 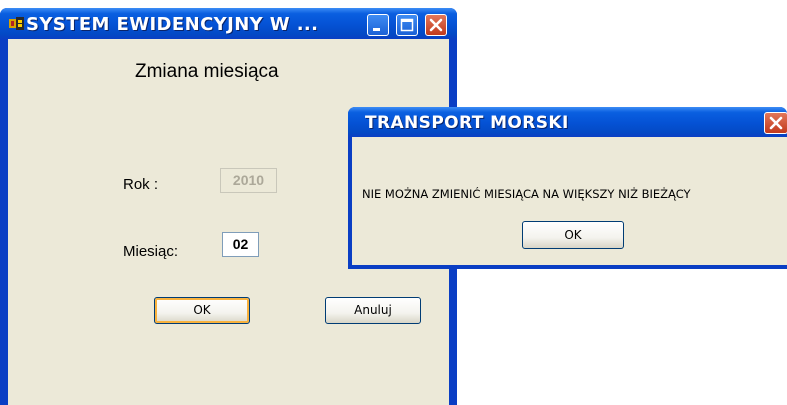 What do you see at coordinates (141, 184) in the screenshot?
I see `year-label: Rok :` at bounding box center [141, 184].